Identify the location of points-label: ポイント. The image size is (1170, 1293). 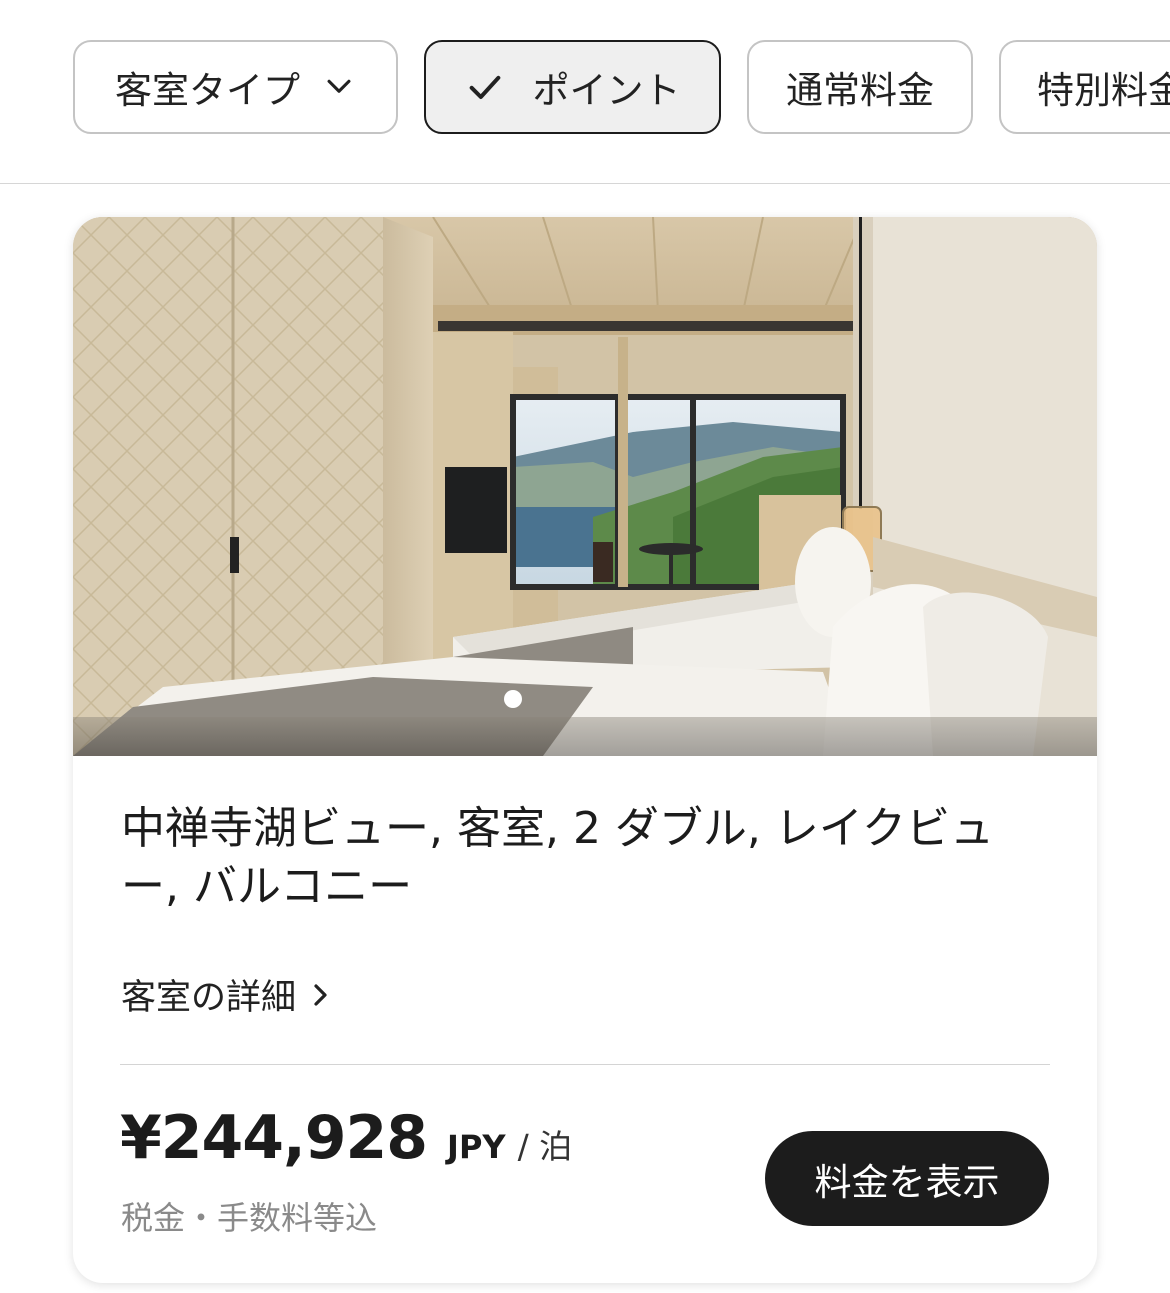
(606, 90).